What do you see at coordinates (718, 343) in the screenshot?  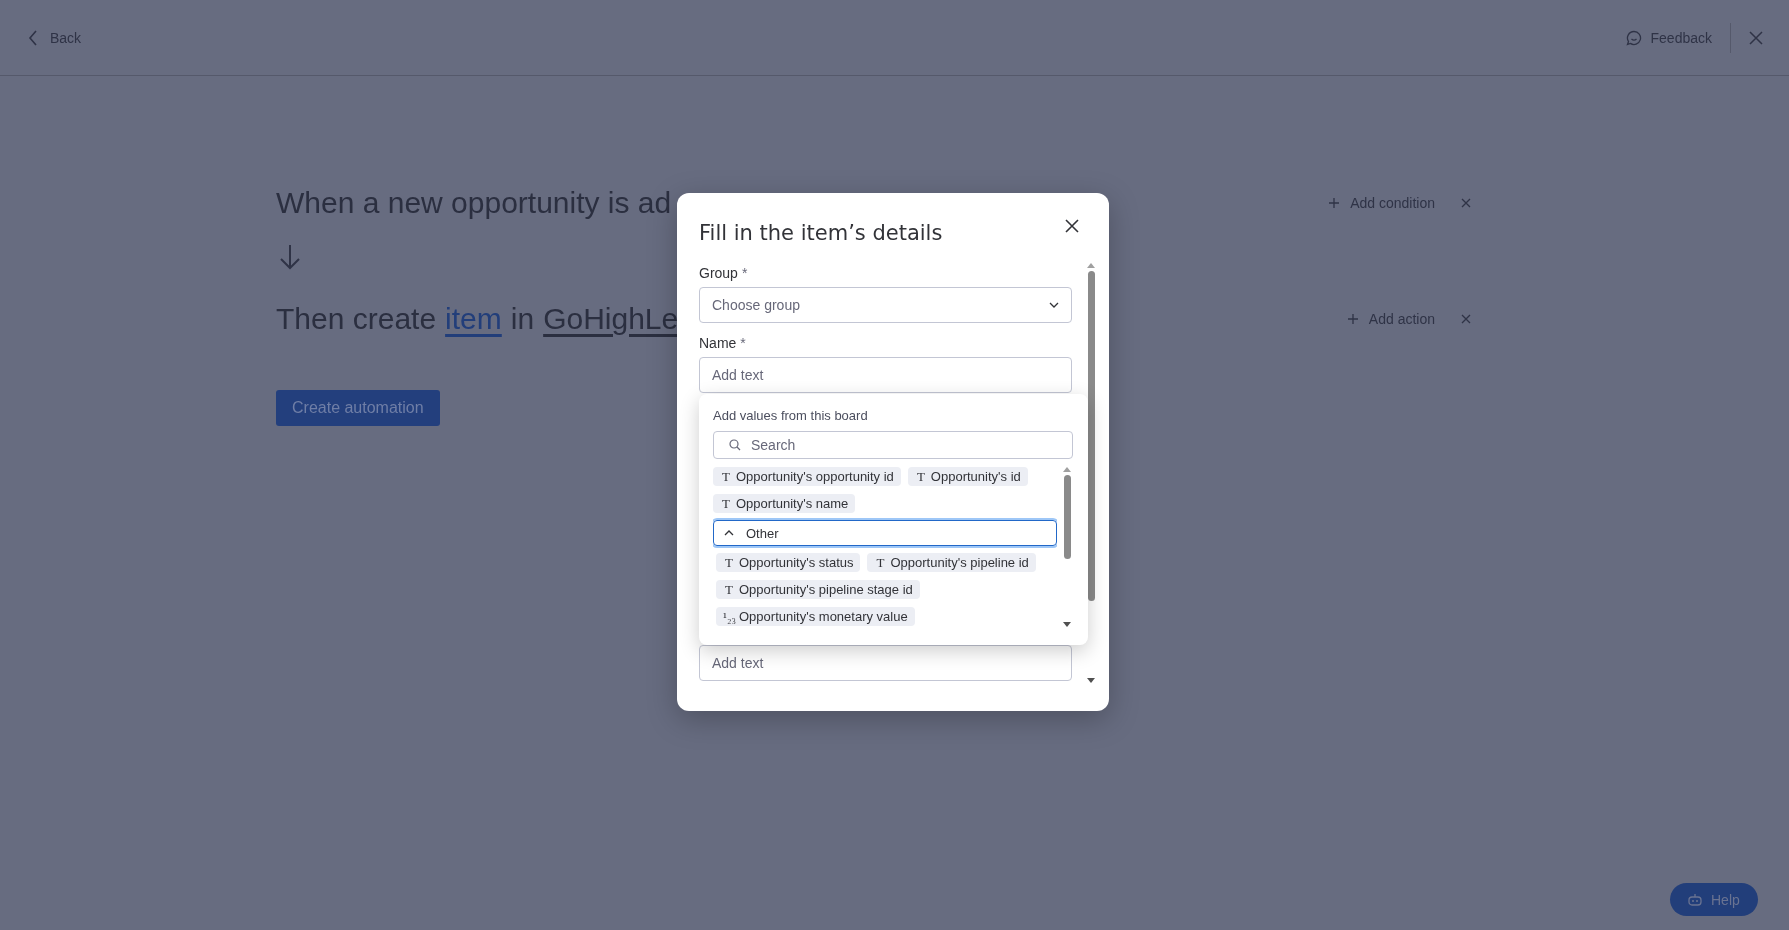 I see `field-label: Name` at bounding box center [718, 343].